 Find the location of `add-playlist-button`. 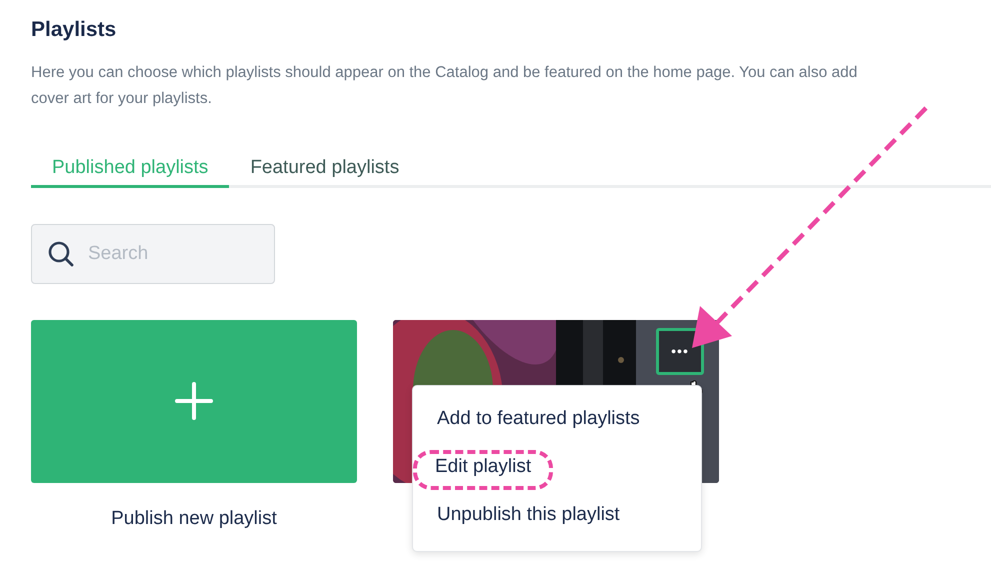

add-playlist-button is located at coordinates (194, 401).